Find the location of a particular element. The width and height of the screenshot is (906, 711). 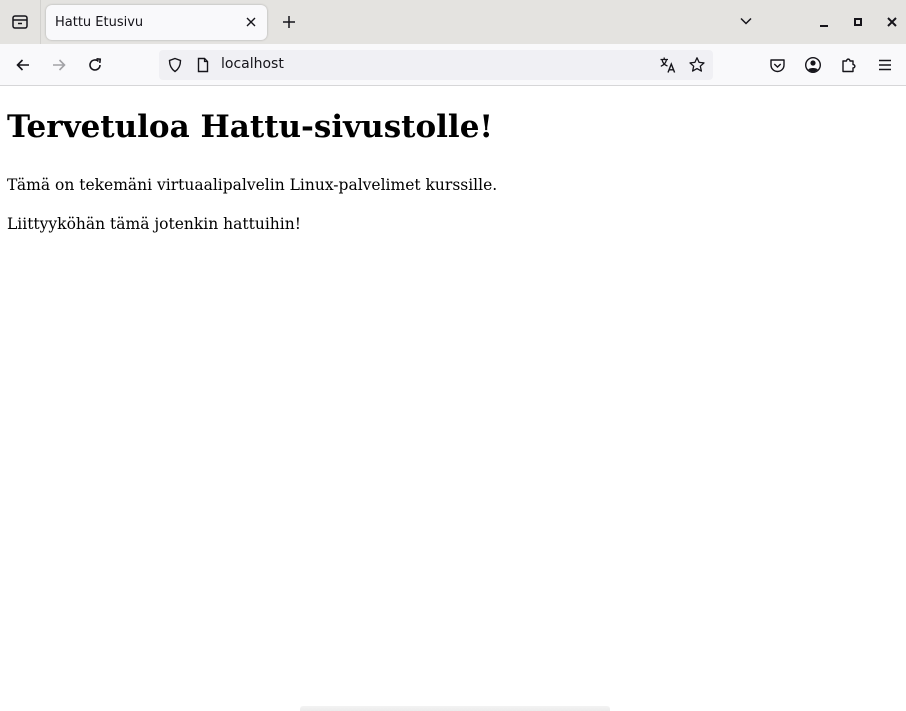

hamburger-menu-icon is located at coordinates (885, 65).